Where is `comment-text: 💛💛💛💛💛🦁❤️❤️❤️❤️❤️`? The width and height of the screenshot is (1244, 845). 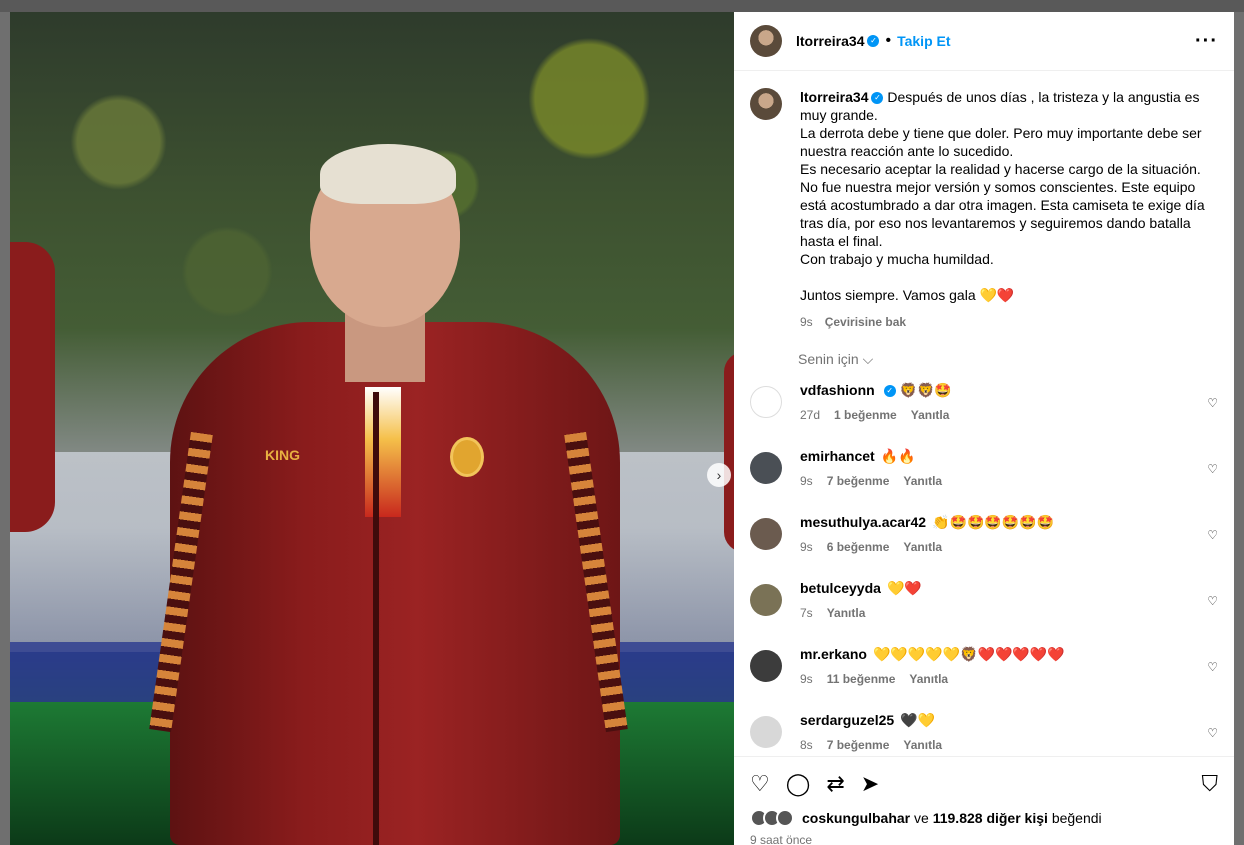 comment-text: 💛💛💛💛💛🦁❤️❤️❤️❤️❤️ is located at coordinates (968, 654).